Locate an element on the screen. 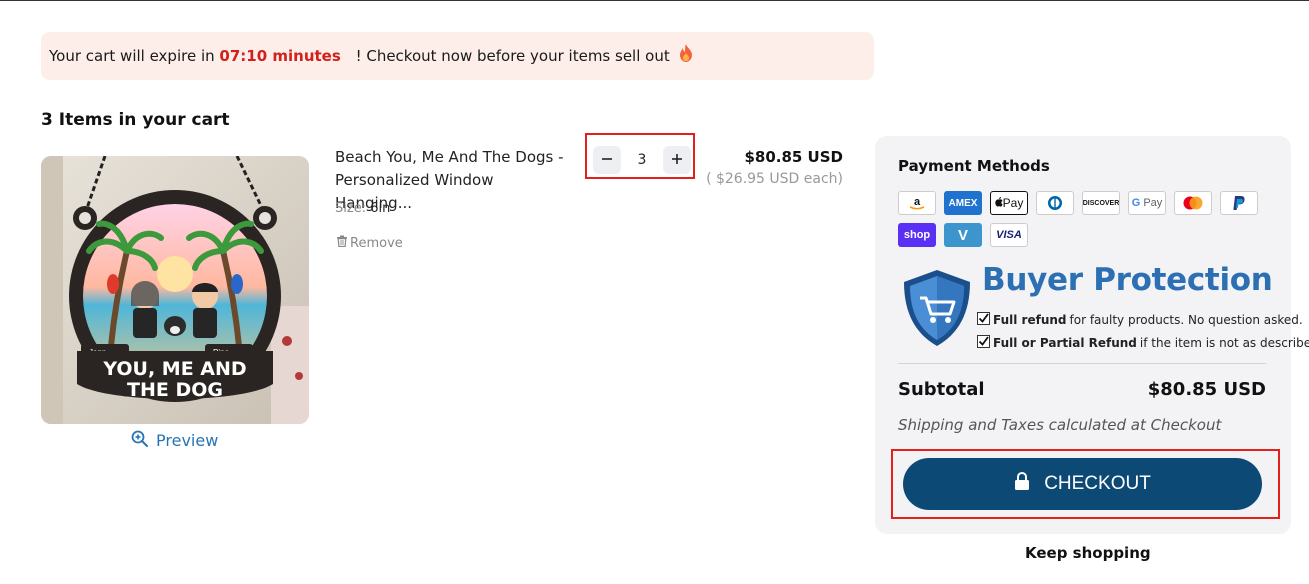 This screenshot has height=584, width=1309. remove-button: Remove is located at coordinates (369, 243).